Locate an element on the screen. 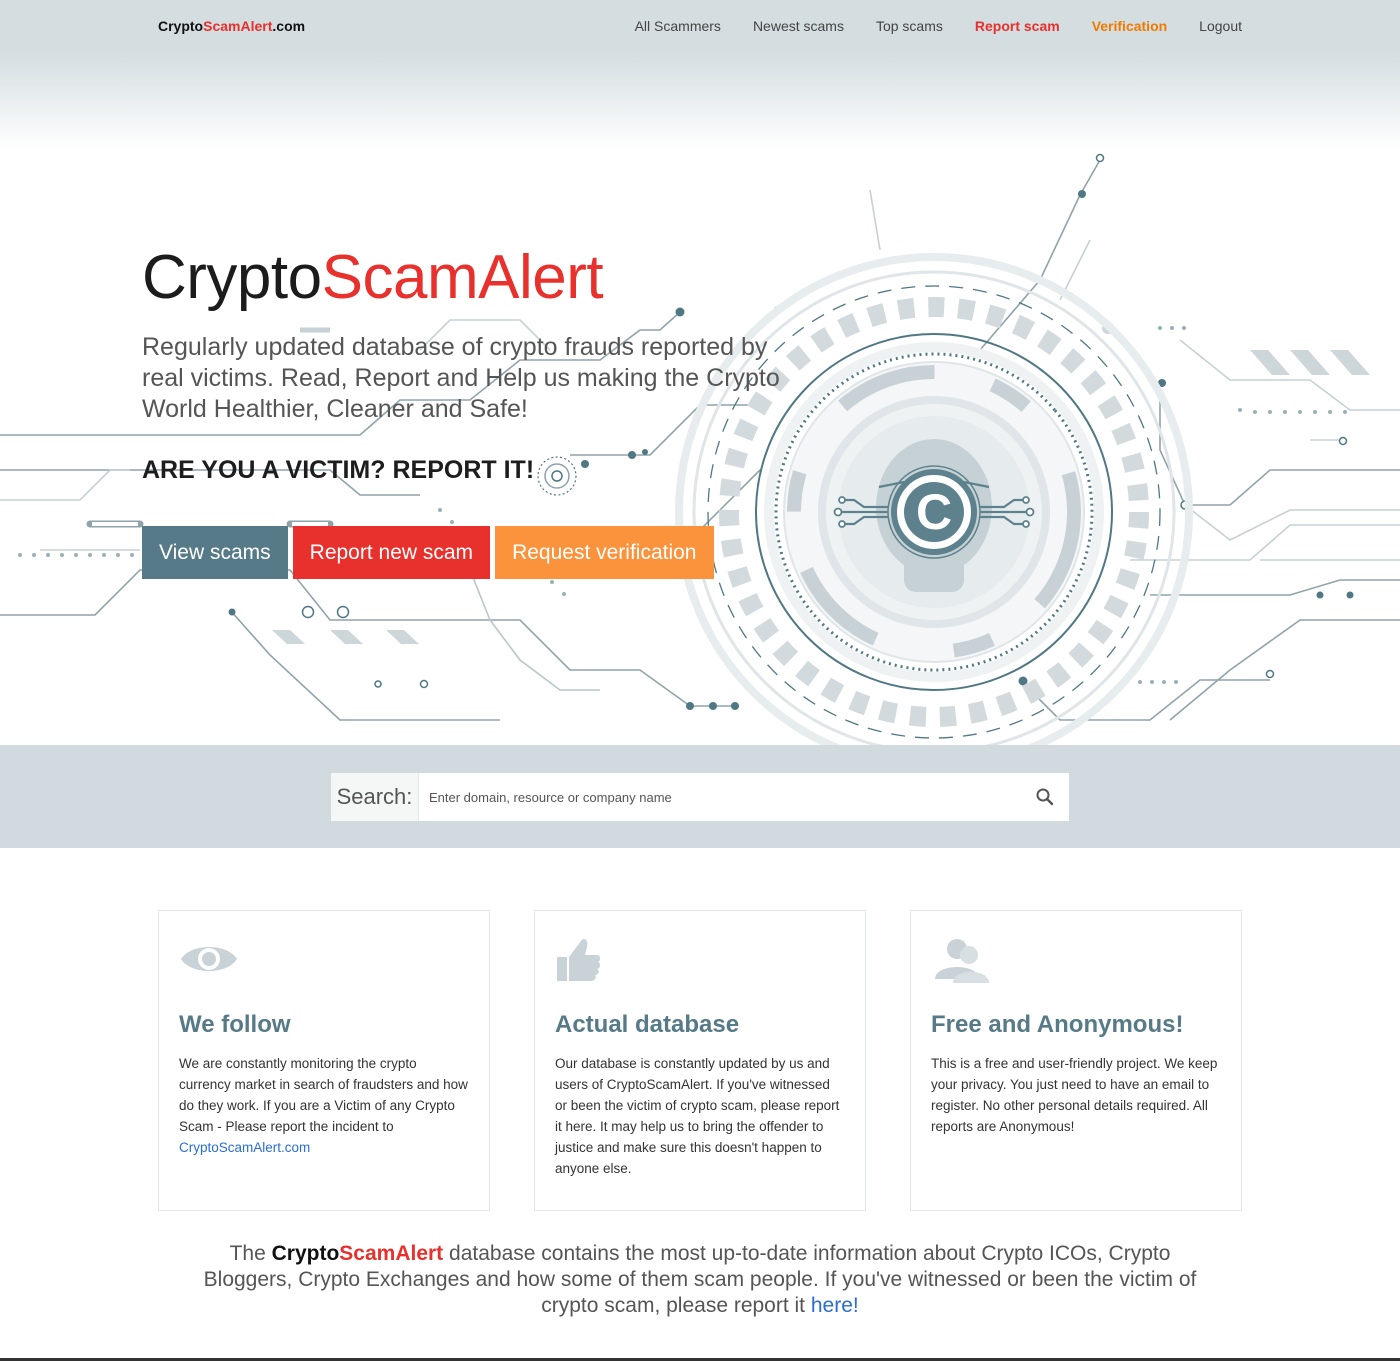 The height and width of the screenshot is (1361, 1400). hero-title-part1: Crypto is located at coordinates (232, 277).